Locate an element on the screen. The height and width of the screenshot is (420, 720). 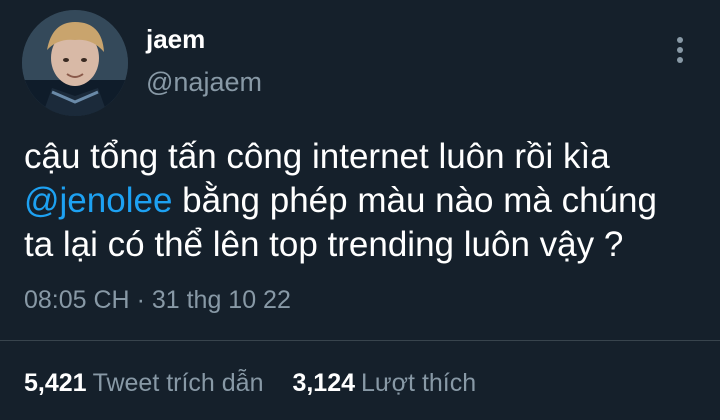
author-display-name: jaem is located at coordinates (175, 39).